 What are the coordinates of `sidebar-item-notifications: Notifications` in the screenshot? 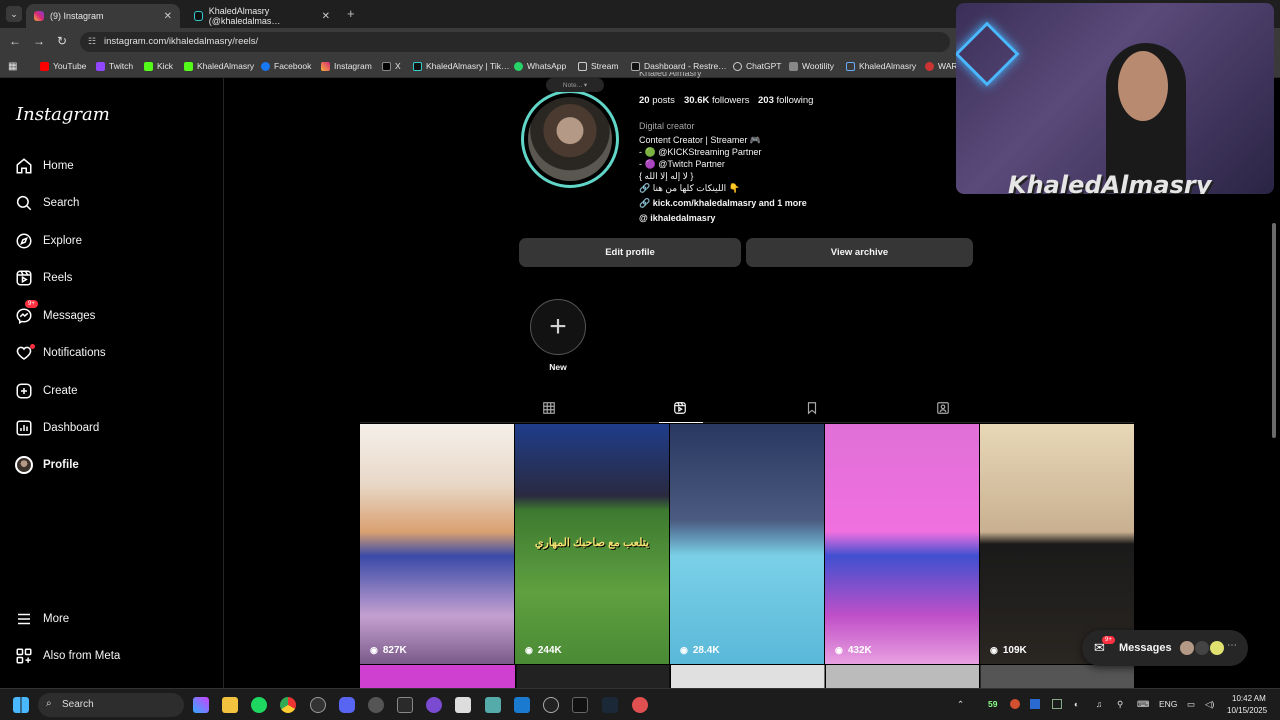 It's located at (60, 353).